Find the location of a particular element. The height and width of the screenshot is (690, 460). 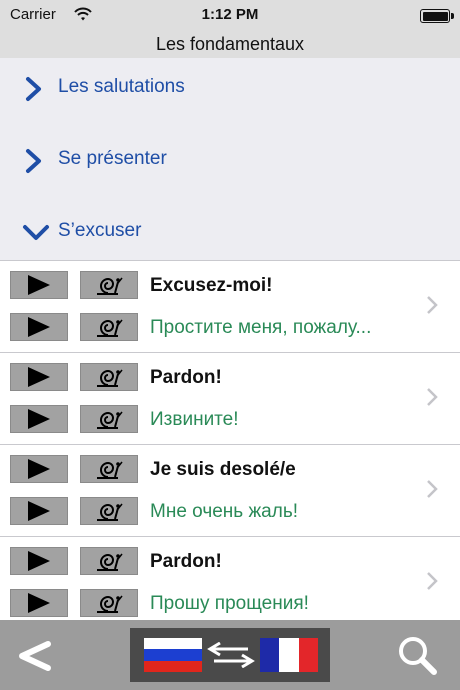

phrase-row: Je suis desolé/e Мне очень жаль! is located at coordinates (230, 491).